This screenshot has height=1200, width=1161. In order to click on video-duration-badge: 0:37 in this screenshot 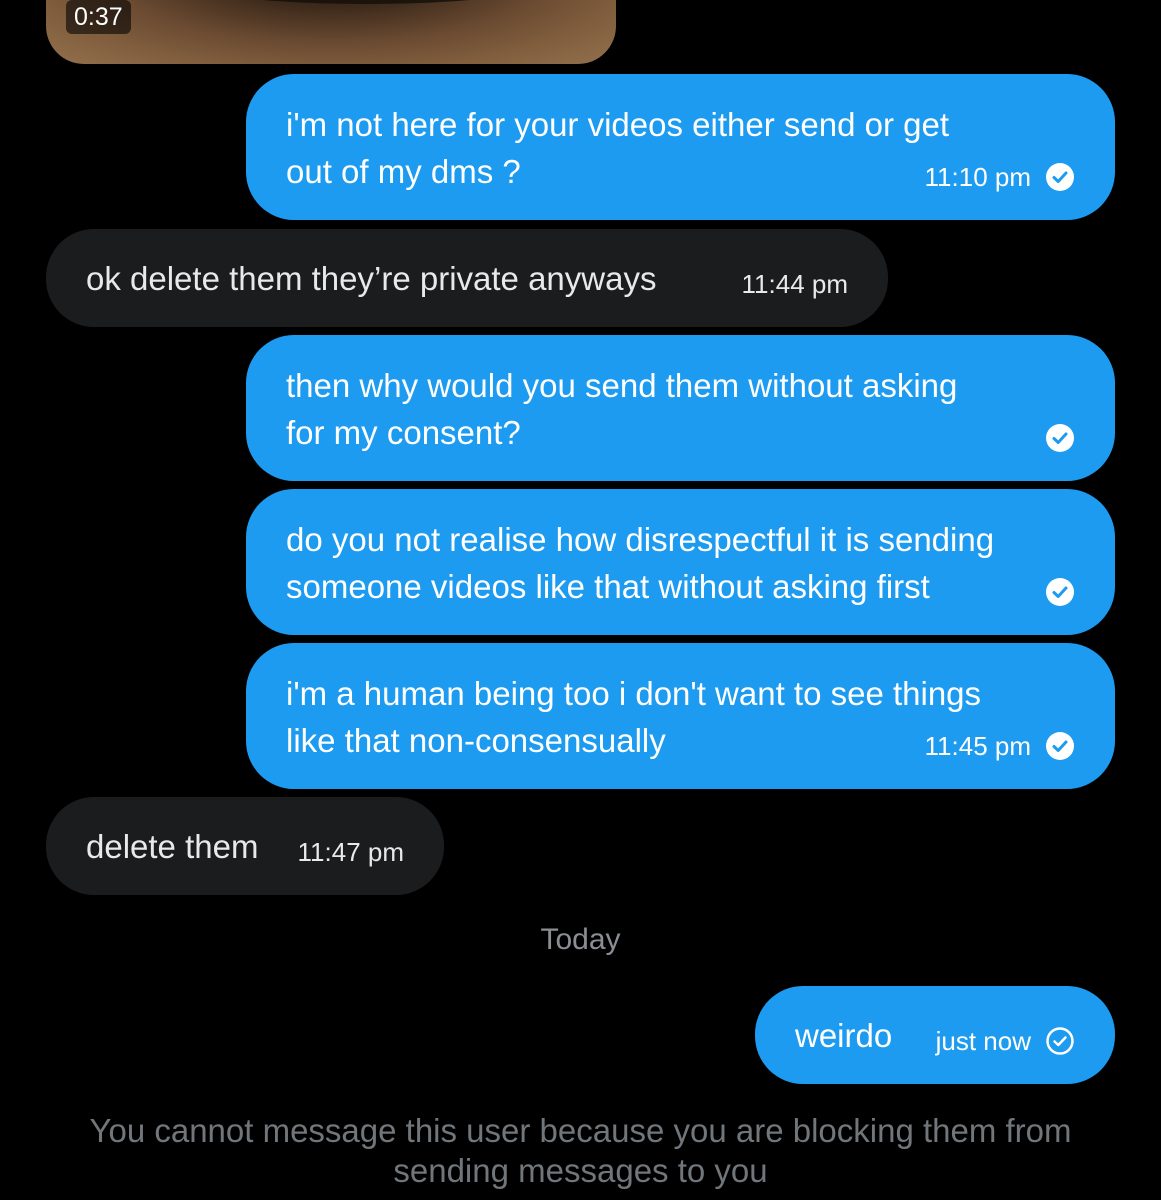, I will do `click(98, 17)`.